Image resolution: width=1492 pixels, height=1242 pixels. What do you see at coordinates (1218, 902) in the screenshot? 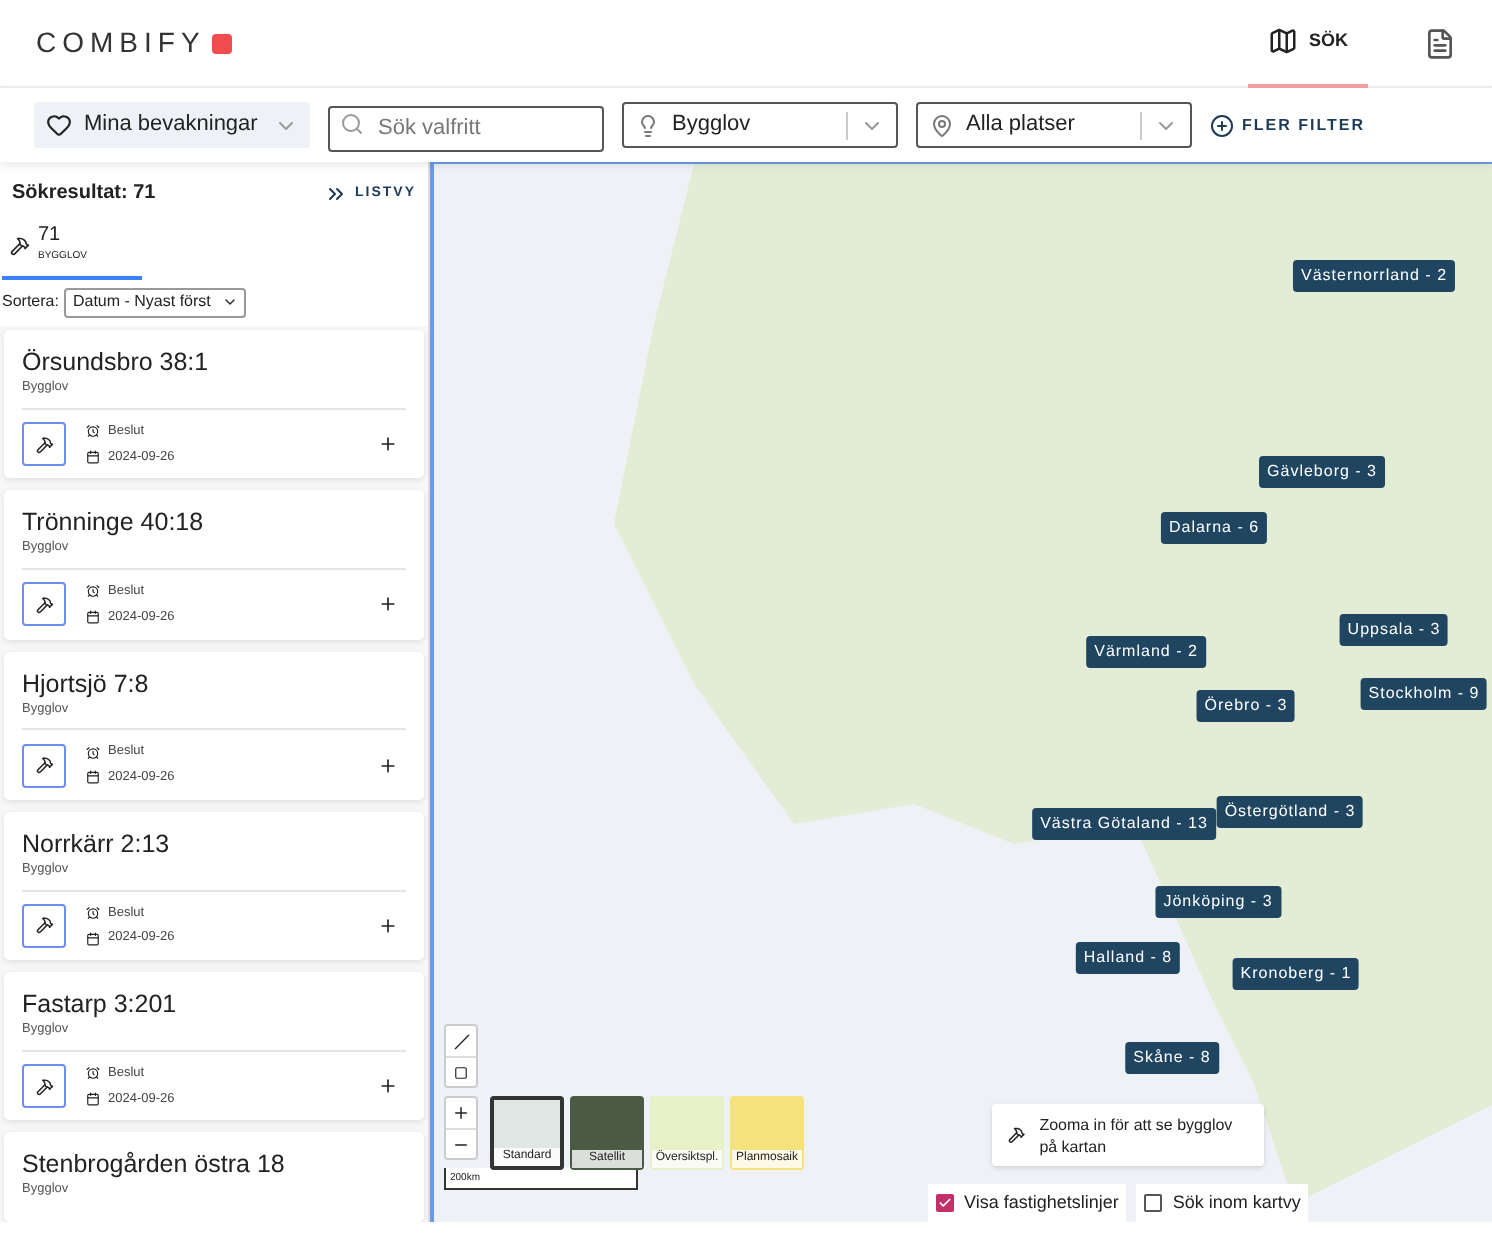
I see `region-marker: Jönköping - 3` at bounding box center [1218, 902].